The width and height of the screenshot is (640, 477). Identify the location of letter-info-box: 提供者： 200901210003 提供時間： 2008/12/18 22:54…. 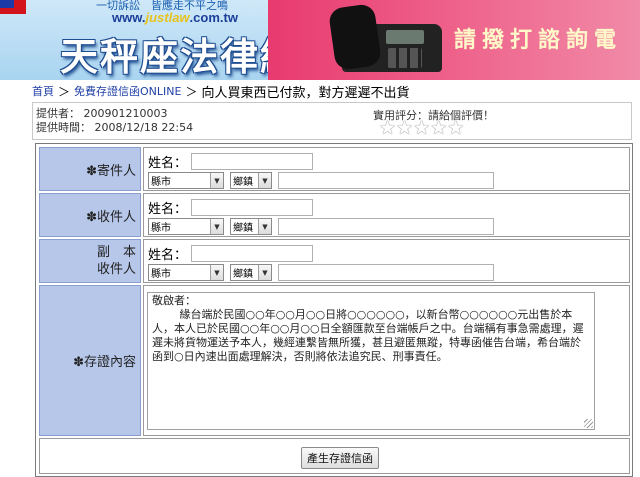
(332, 121).